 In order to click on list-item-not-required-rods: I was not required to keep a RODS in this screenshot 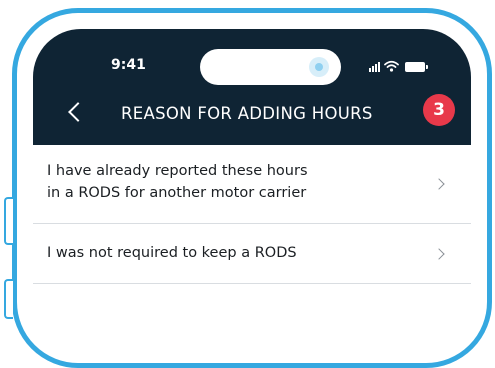, I will do `click(252, 254)`.